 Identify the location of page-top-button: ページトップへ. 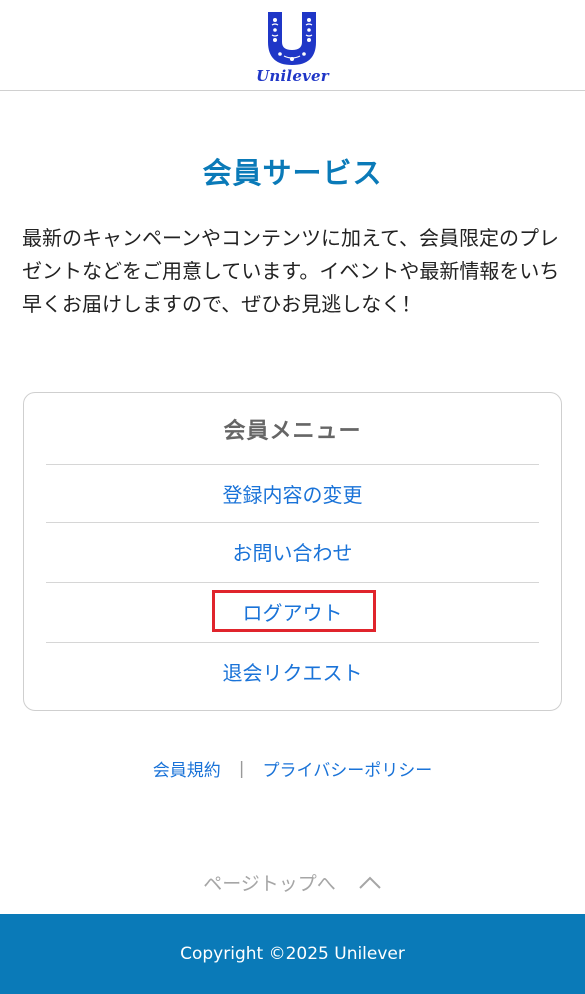
(292, 882).